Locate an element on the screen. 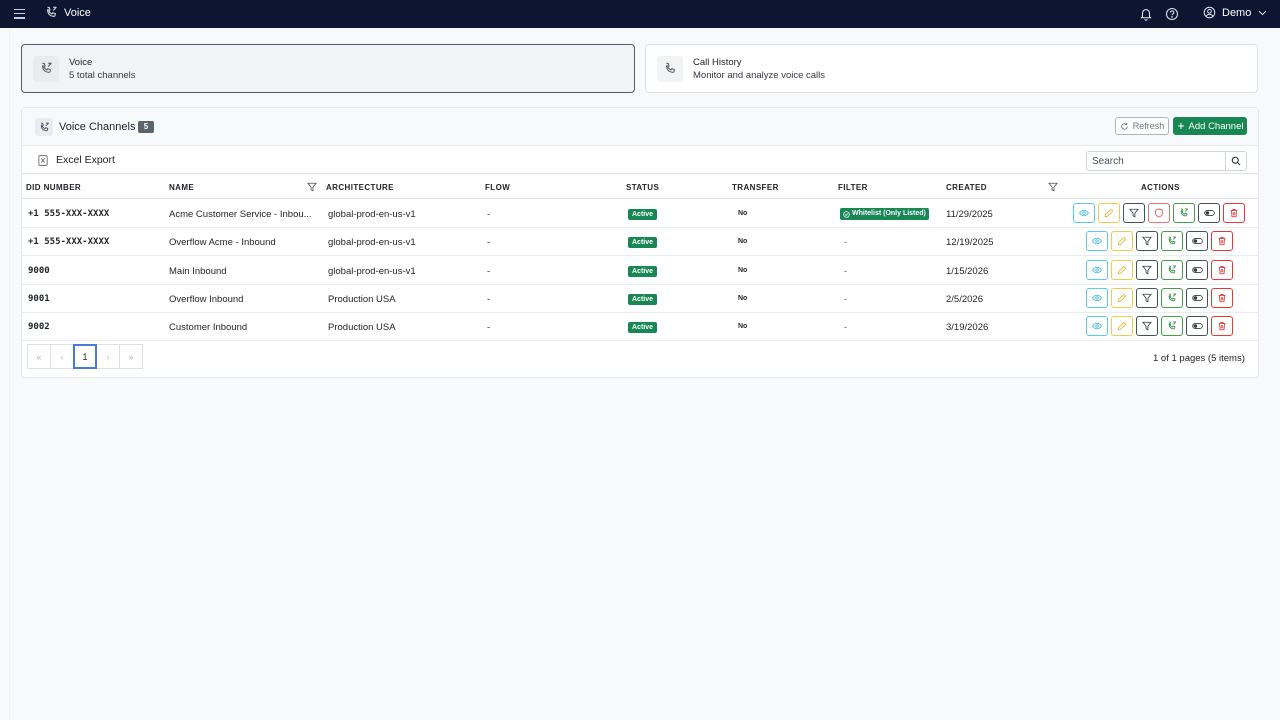 The image size is (1280, 720). filter-badge: Whitelist (Only Listed) is located at coordinates (884, 214).